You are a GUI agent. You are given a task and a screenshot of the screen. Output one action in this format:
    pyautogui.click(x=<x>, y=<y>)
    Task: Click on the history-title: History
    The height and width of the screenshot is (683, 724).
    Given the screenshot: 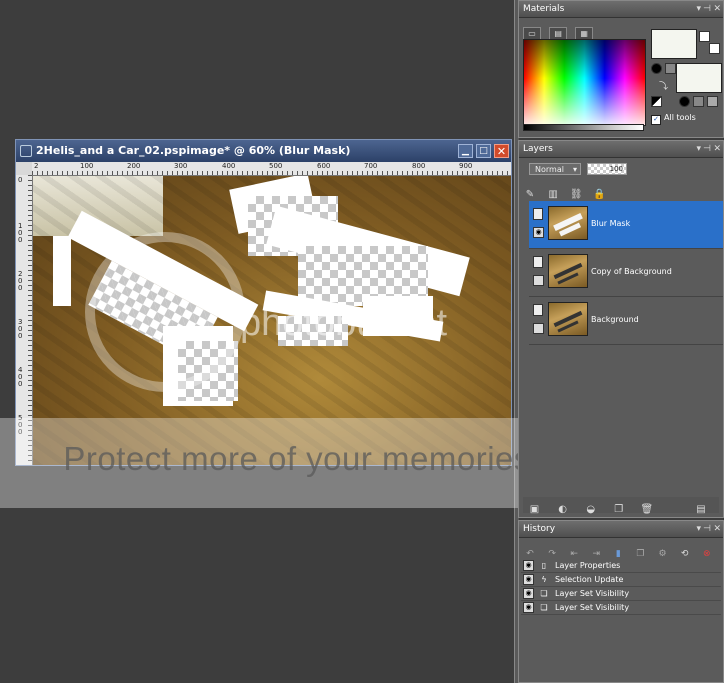 What is the action you would take?
    pyautogui.click(x=539, y=529)
    